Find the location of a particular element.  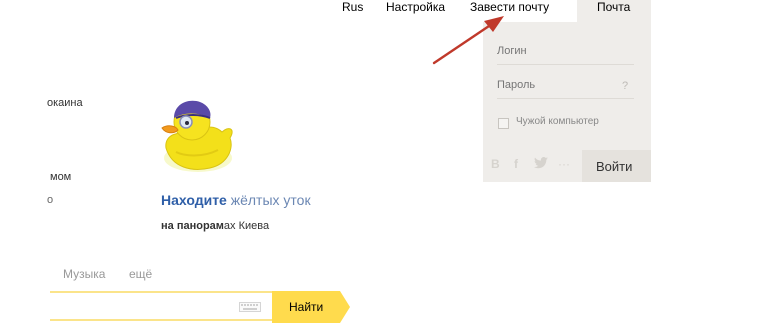

vk-icon: В is located at coordinates (495, 164).